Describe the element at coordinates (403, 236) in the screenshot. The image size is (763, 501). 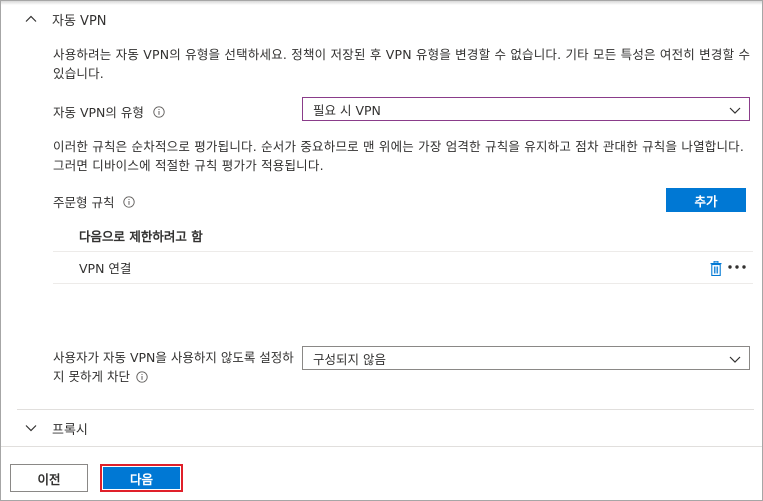
I see `rules-table-header: 다음으로 제한하려고 함` at that location.